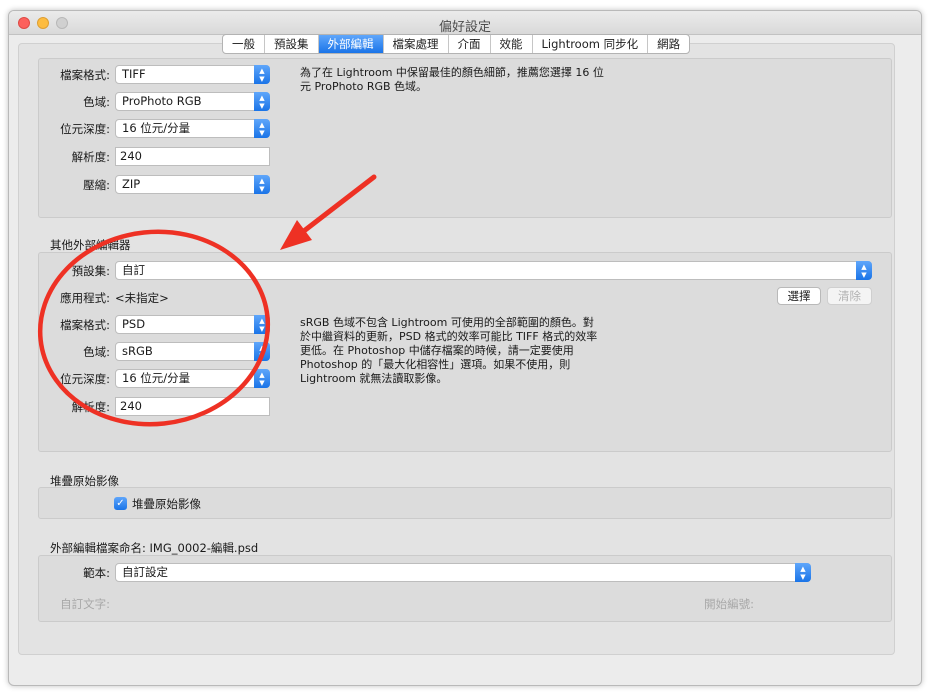  I want to click on preferences-tabs: 一般 預設集 外部編輯 檔案處理 介面 效能 Lightroom 同步化 網路, so click(456, 44).